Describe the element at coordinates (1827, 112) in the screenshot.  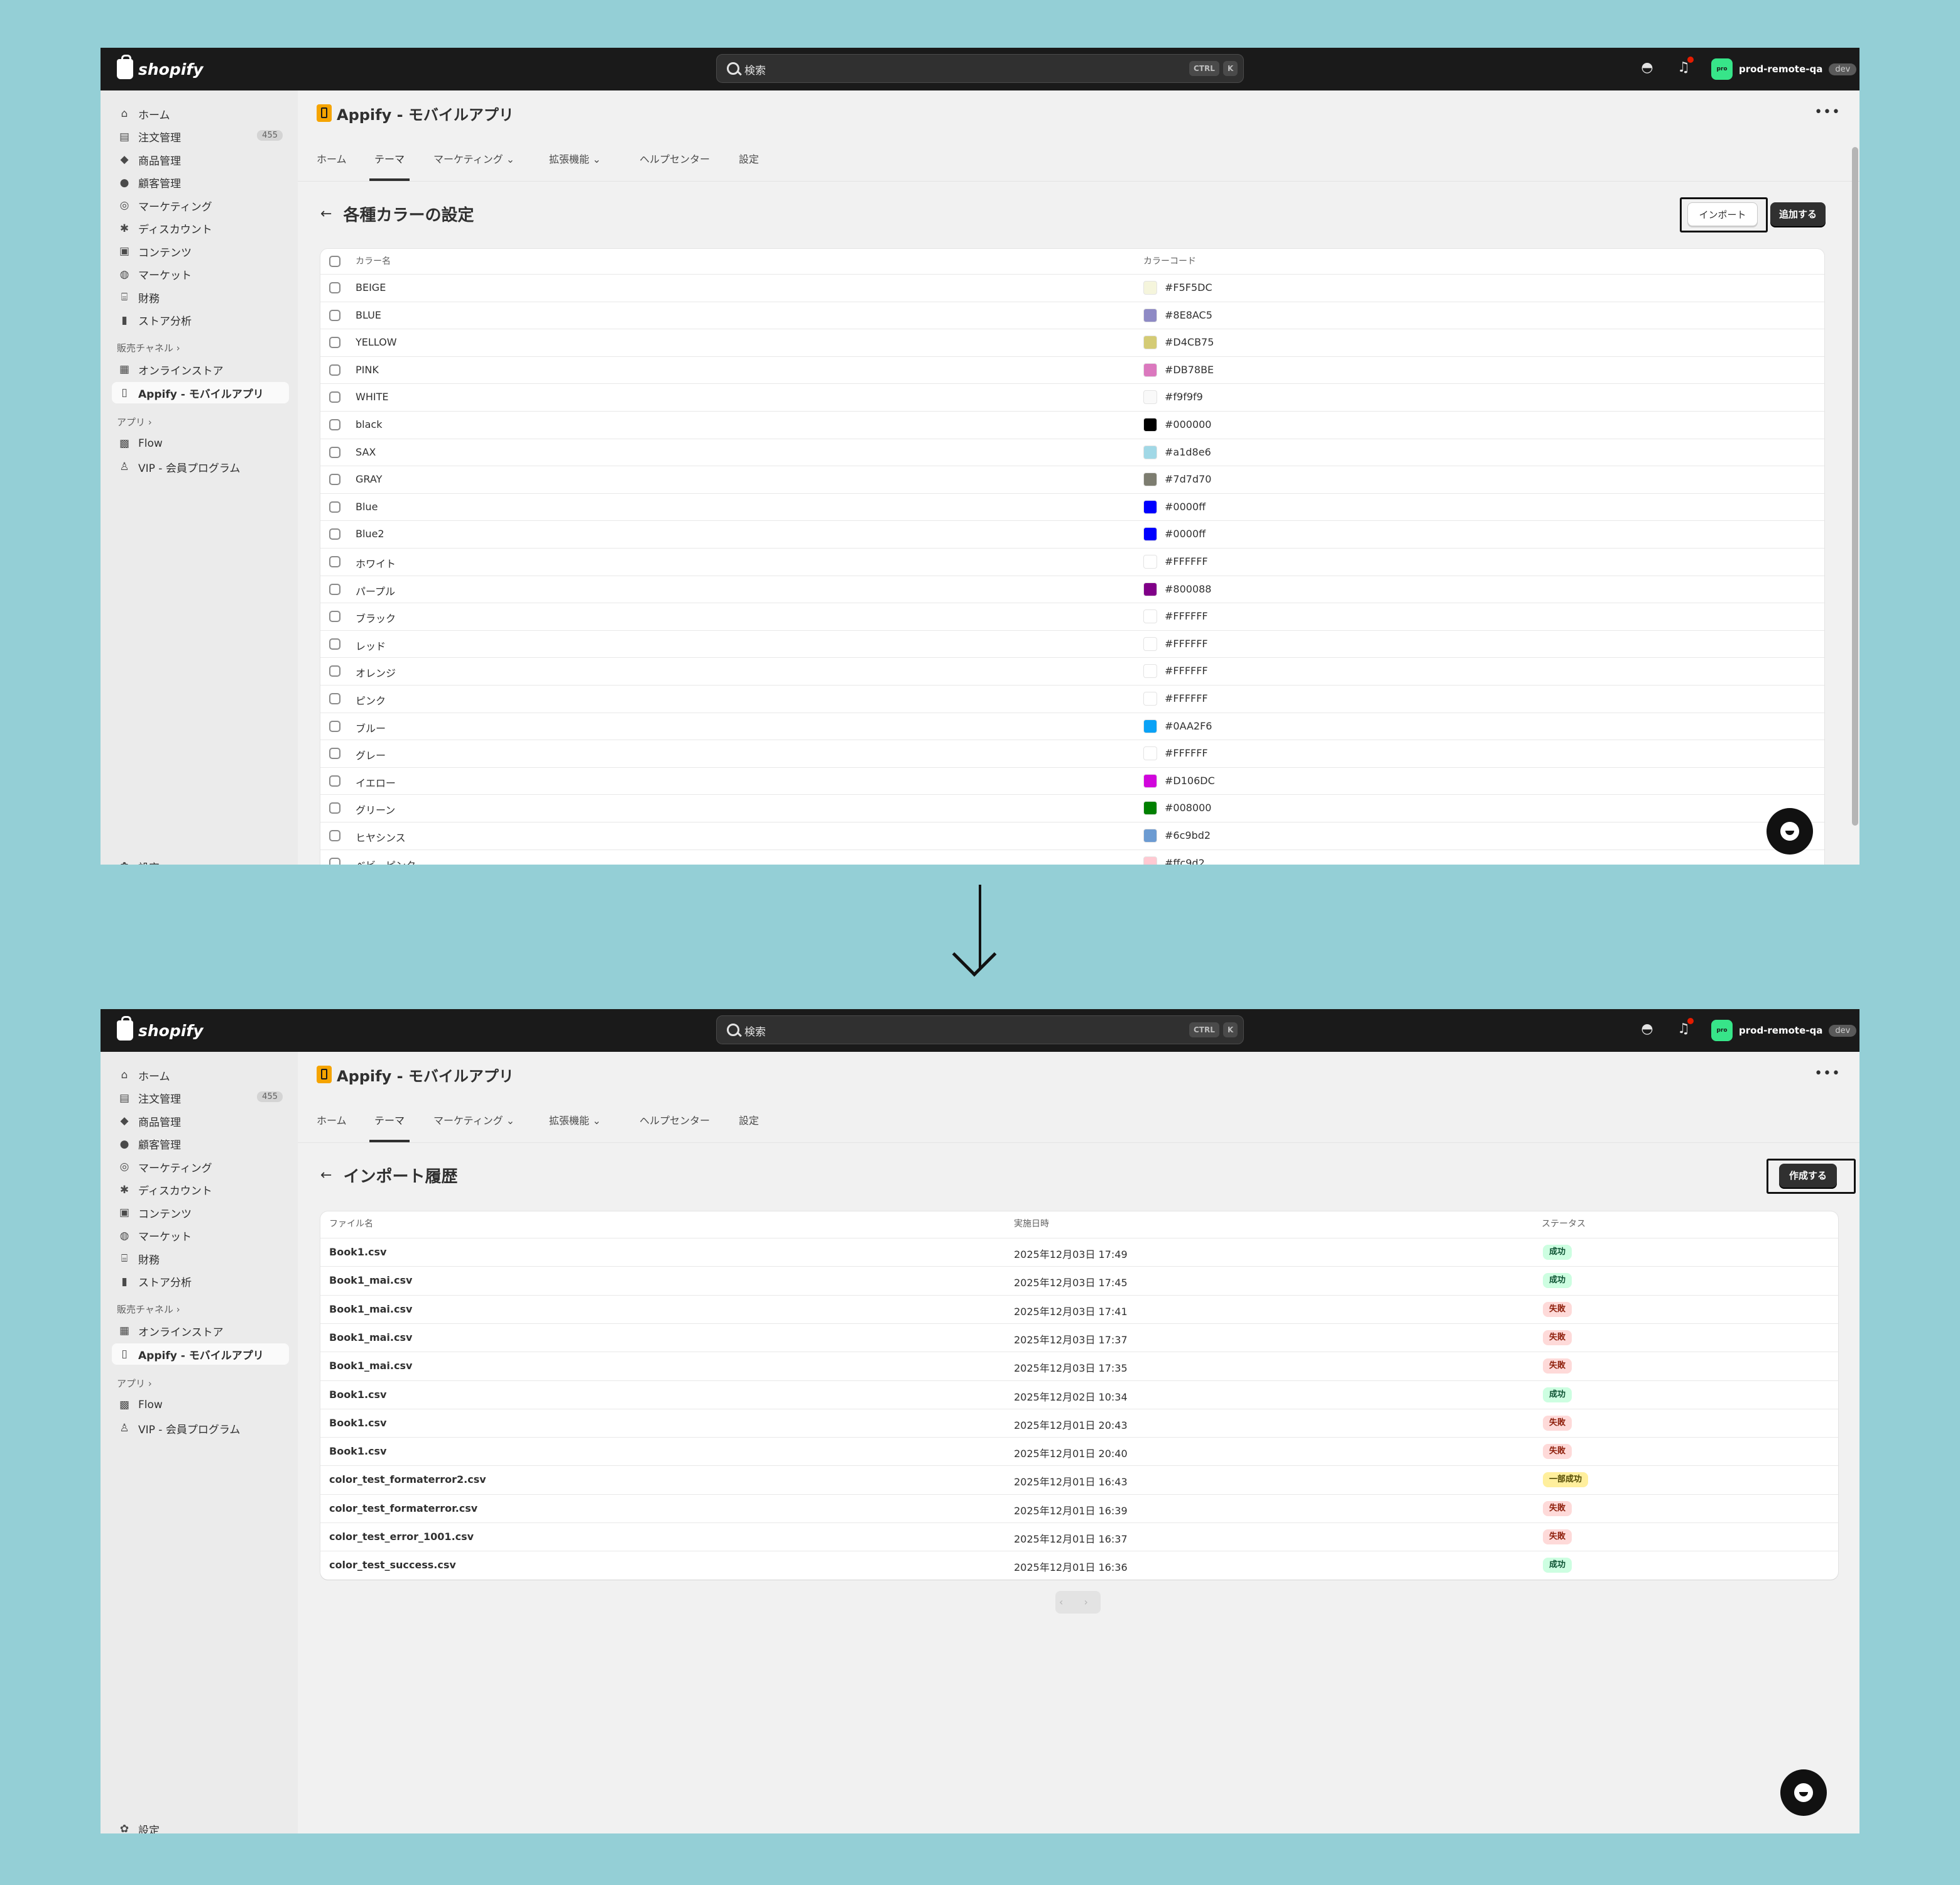
I see `more-actions-icon: •••` at that location.